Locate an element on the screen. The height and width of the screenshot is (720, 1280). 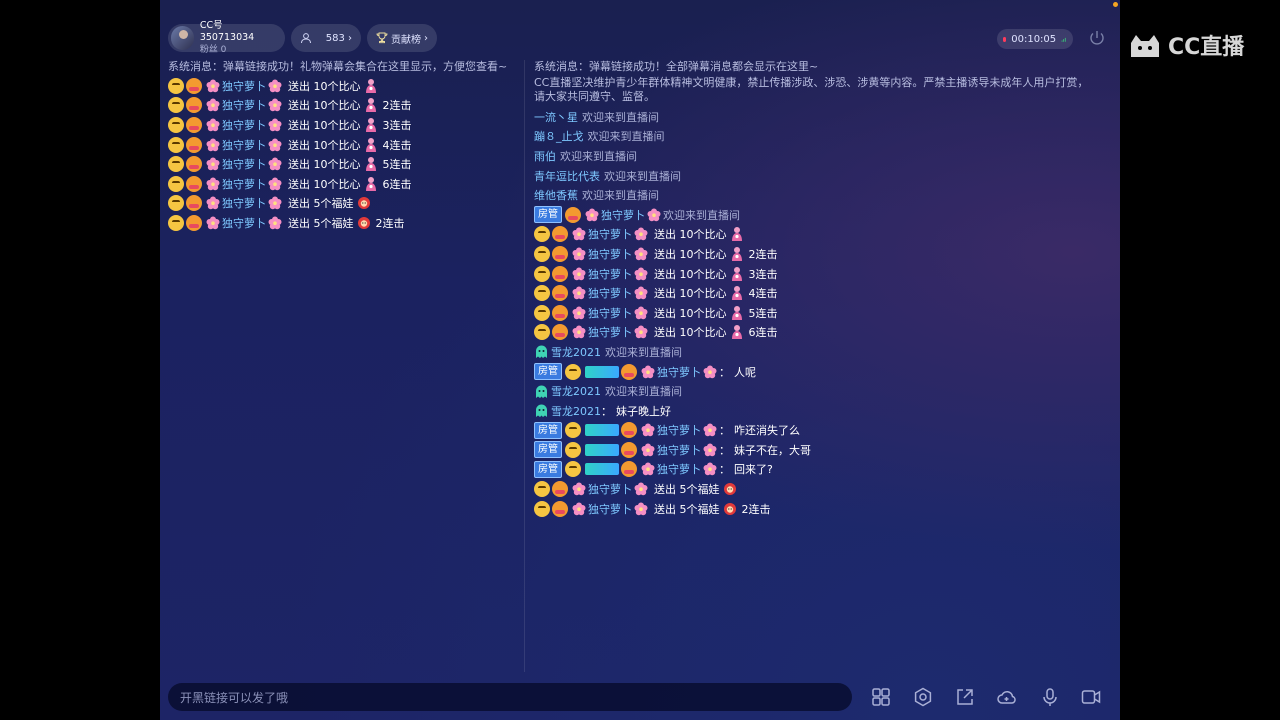
share-icon is located at coordinates (965, 697).